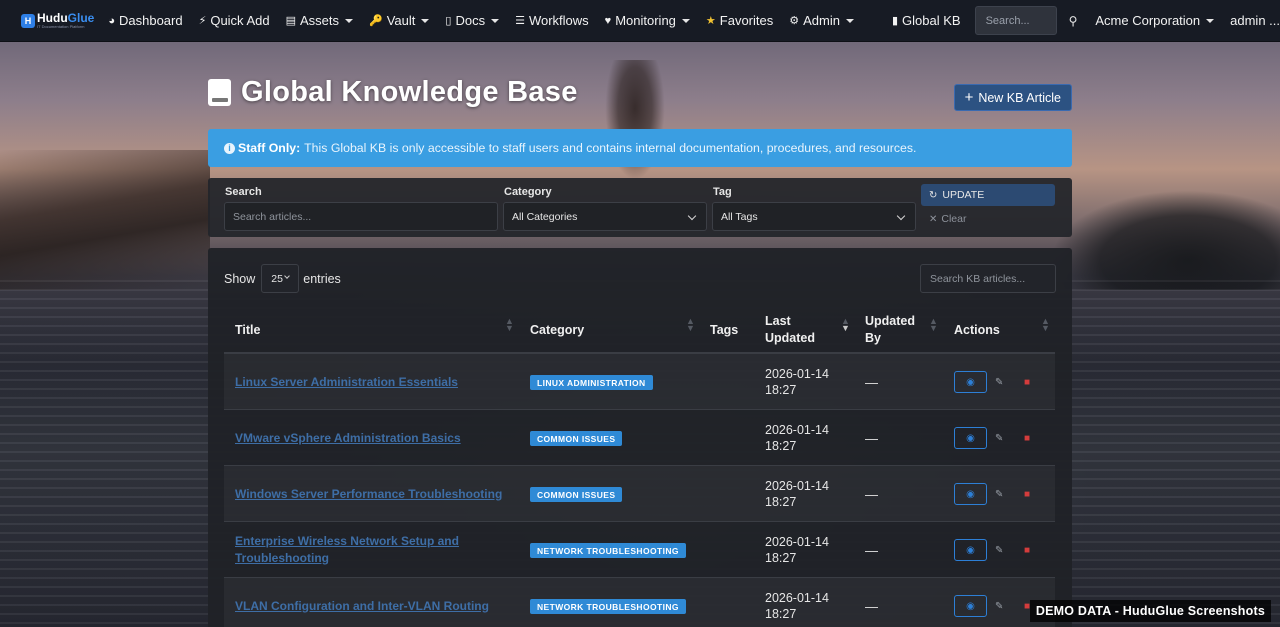 This screenshot has height=627, width=1280. I want to click on org-name: Acme Corporation, so click(1148, 20).